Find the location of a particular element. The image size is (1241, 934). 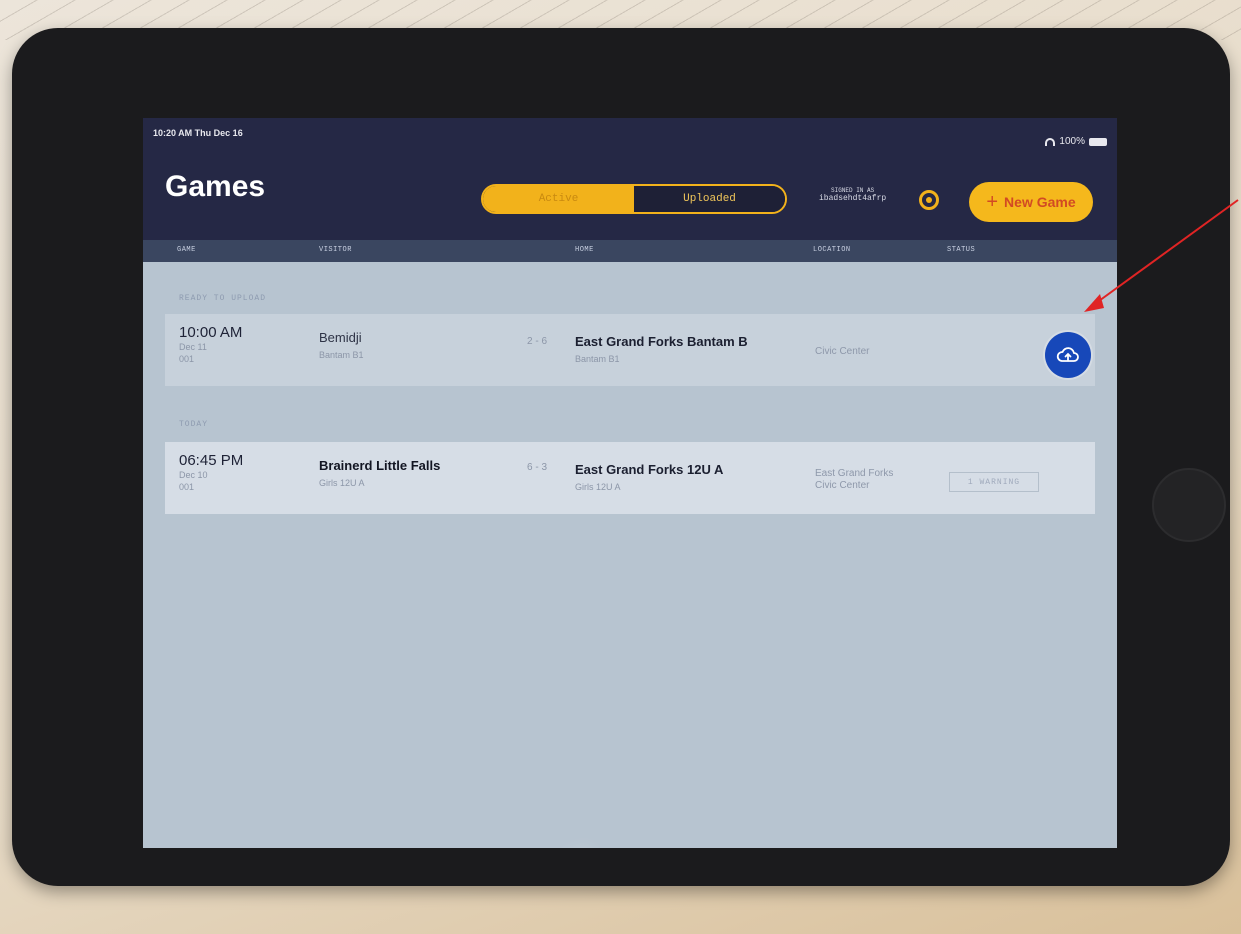

status-badge: 1 WARNING is located at coordinates (994, 482).